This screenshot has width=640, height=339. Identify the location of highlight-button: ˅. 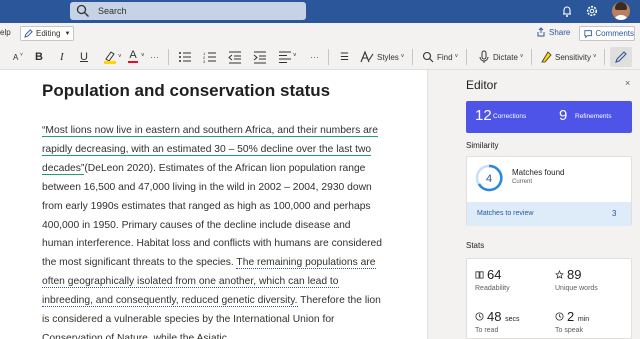
(112, 57).